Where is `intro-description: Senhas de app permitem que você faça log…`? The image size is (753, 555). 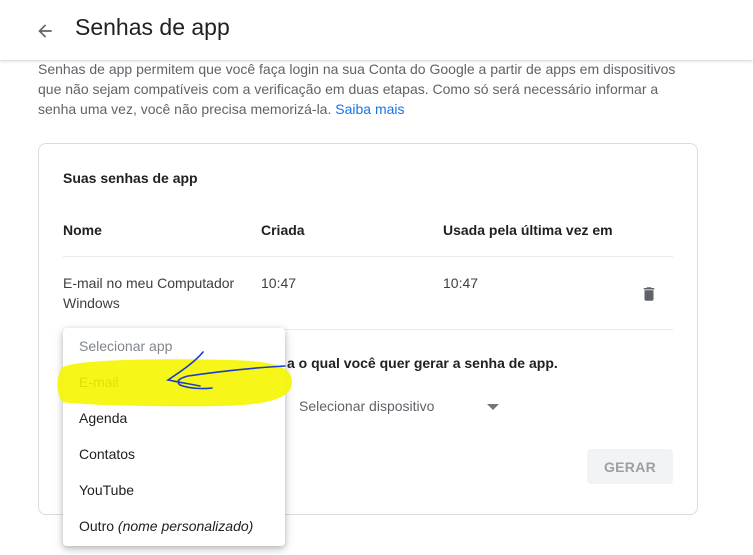
intro-description: Senhas de app permitem que você faça log… is located at coordinates (368, 89).